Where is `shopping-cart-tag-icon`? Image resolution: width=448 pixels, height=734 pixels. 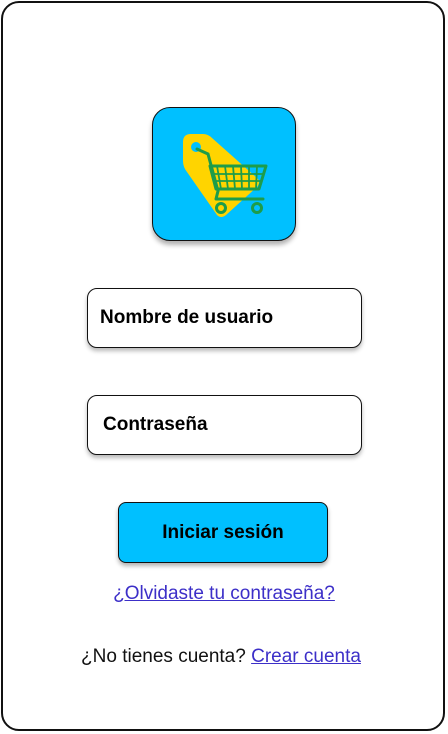
shopping-cart-tag-icon is located at coordinates (225, 175).